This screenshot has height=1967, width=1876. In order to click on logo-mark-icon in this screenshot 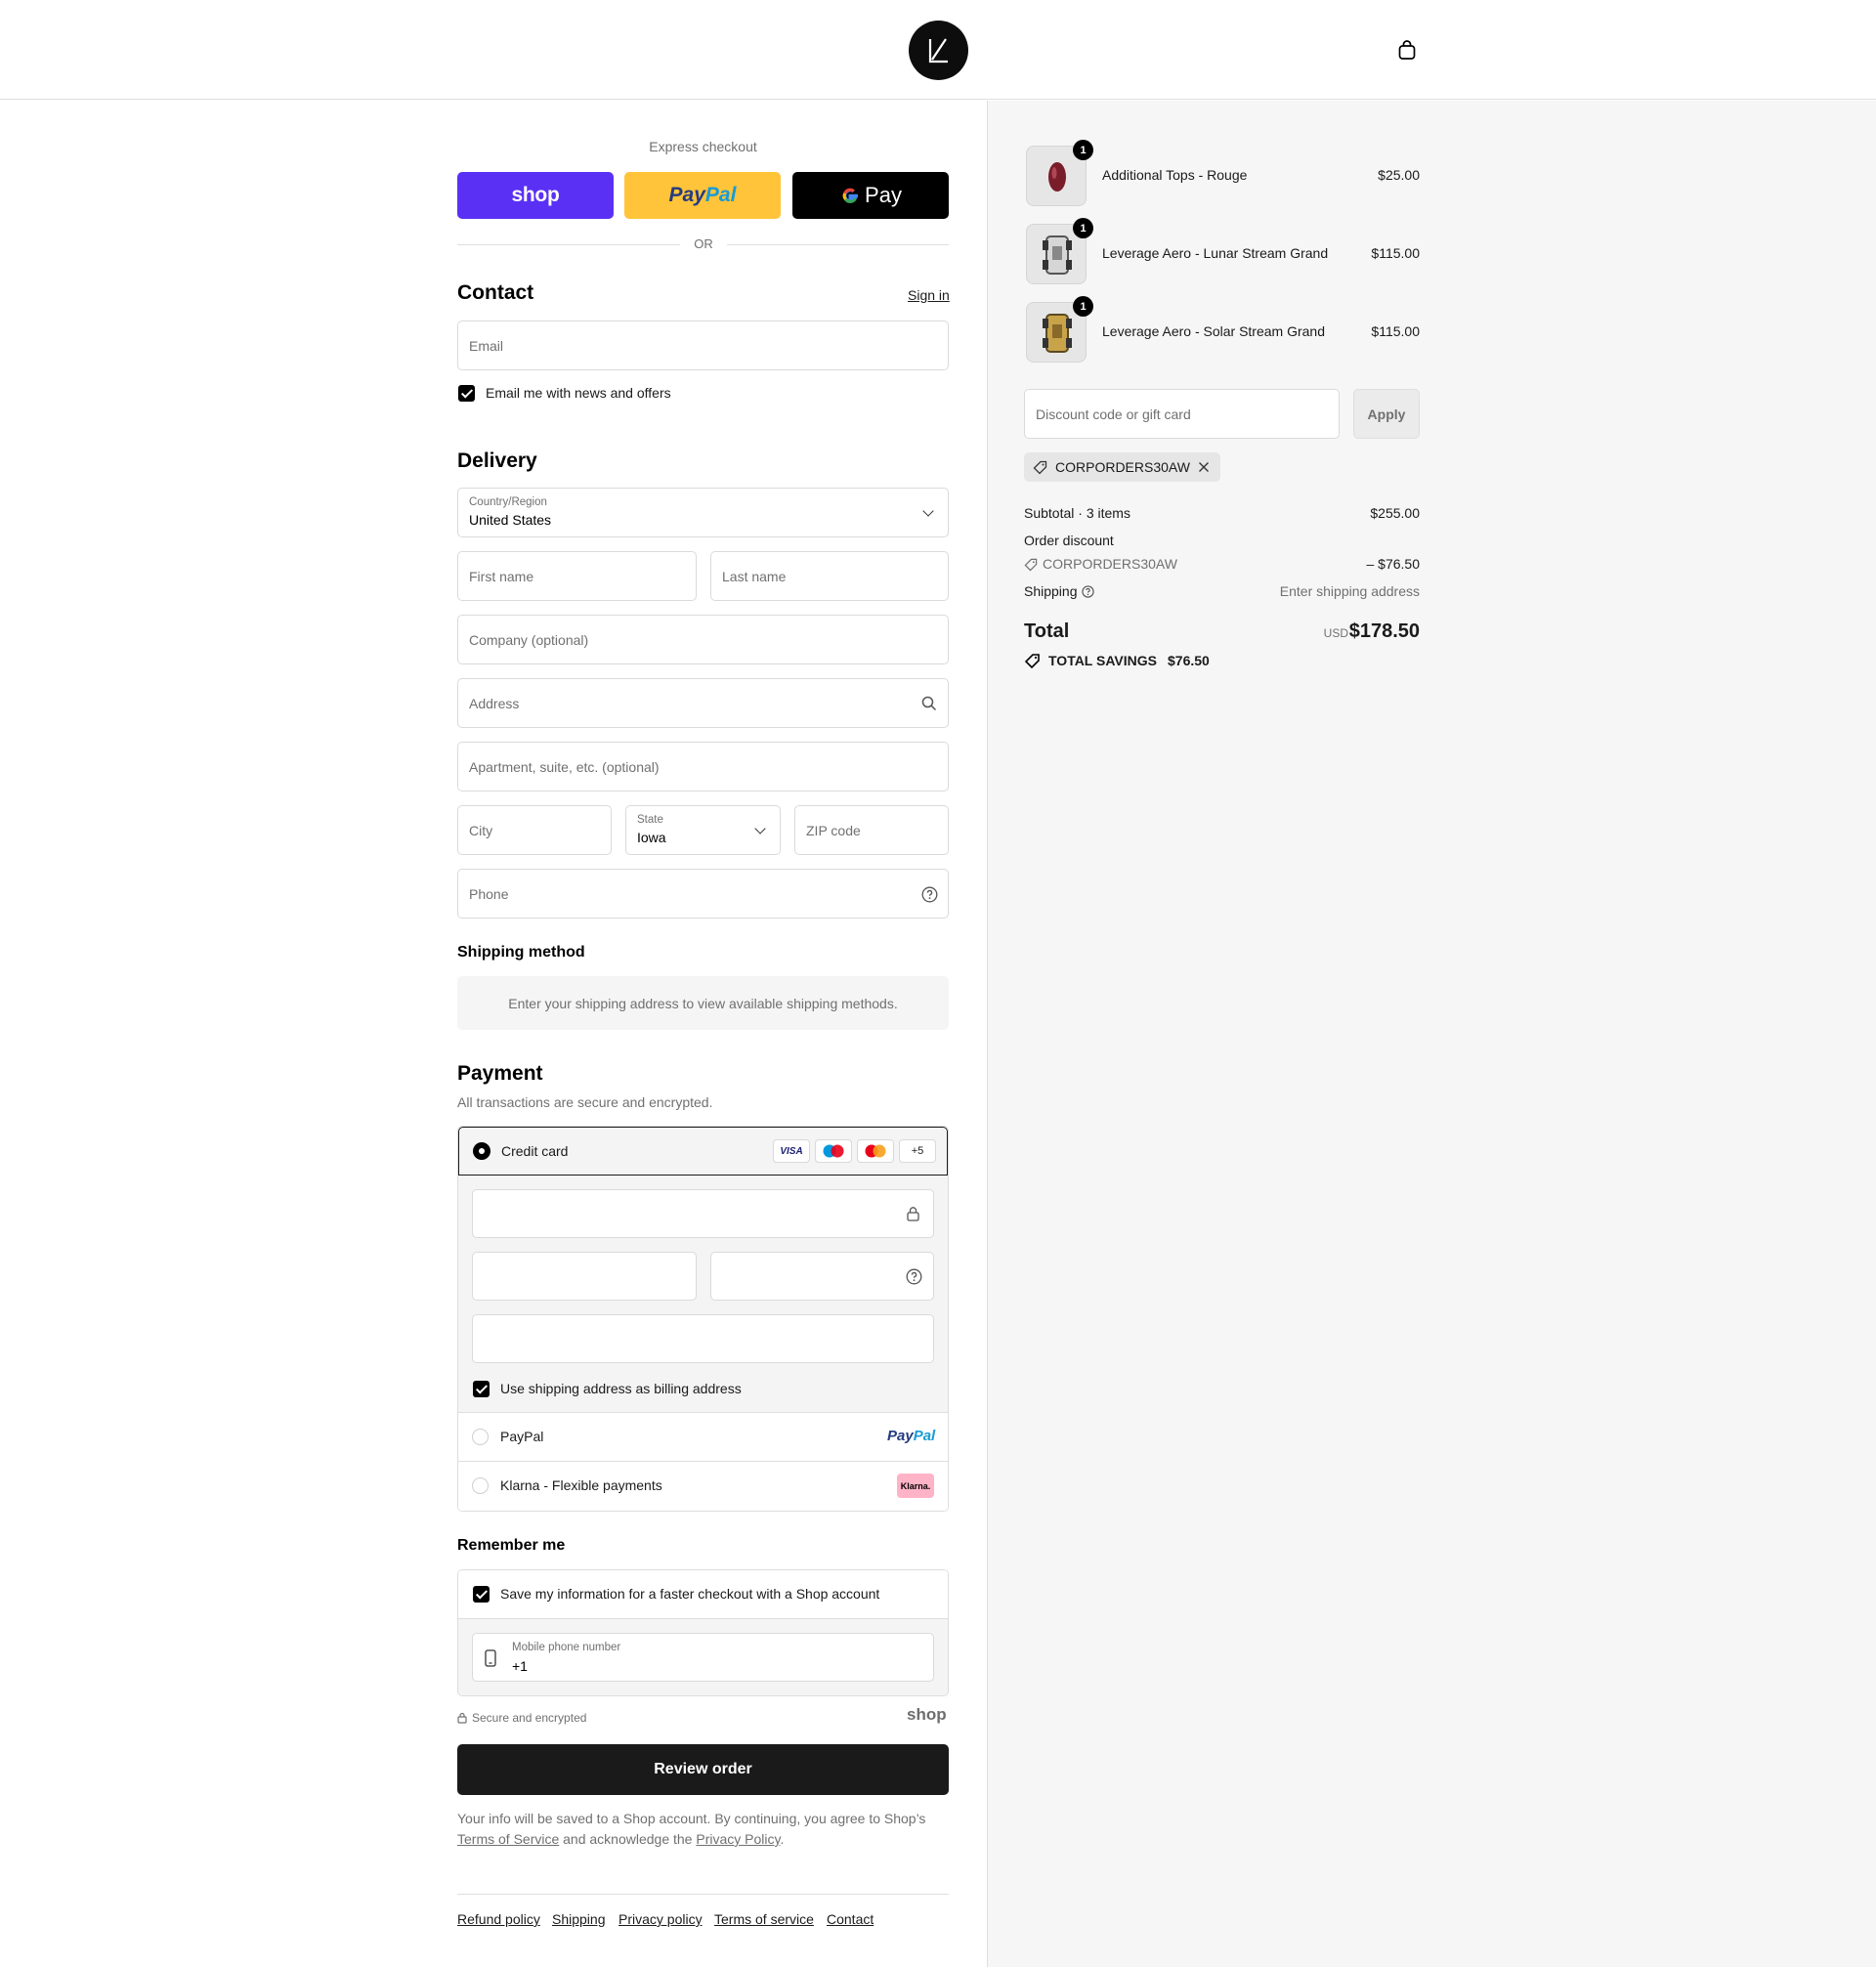, I will do `click(938, 51)`.